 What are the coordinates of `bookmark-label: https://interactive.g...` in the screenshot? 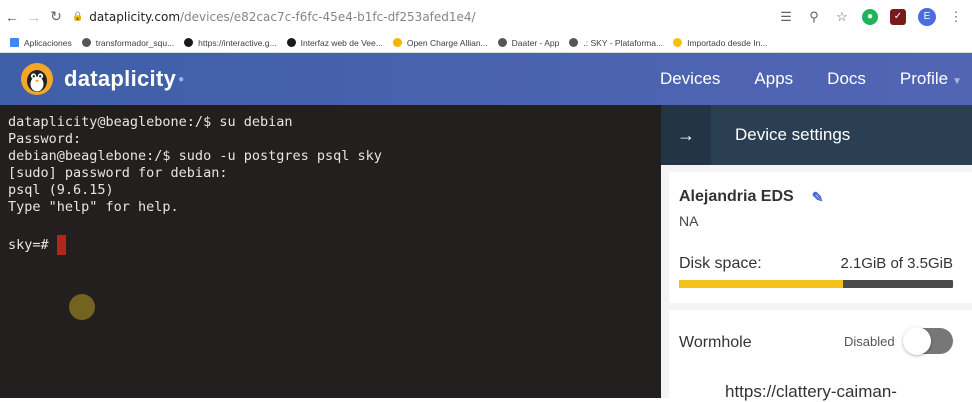 It's located at (237, 42).